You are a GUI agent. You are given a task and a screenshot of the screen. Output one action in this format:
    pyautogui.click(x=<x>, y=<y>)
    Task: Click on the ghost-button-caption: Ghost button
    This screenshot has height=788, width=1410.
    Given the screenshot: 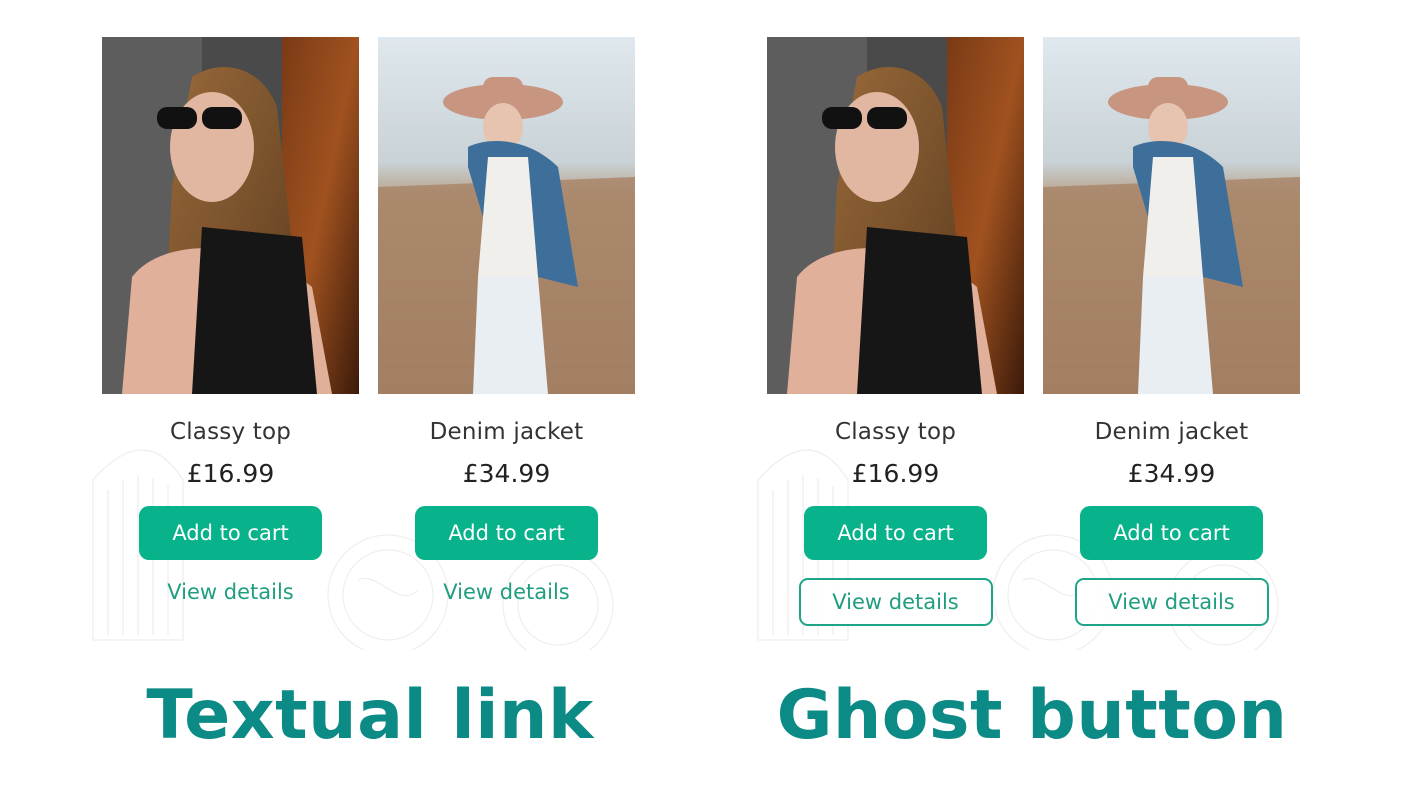 What is the action you would take?
    pyautogui.click(x=1032, y=715)
    